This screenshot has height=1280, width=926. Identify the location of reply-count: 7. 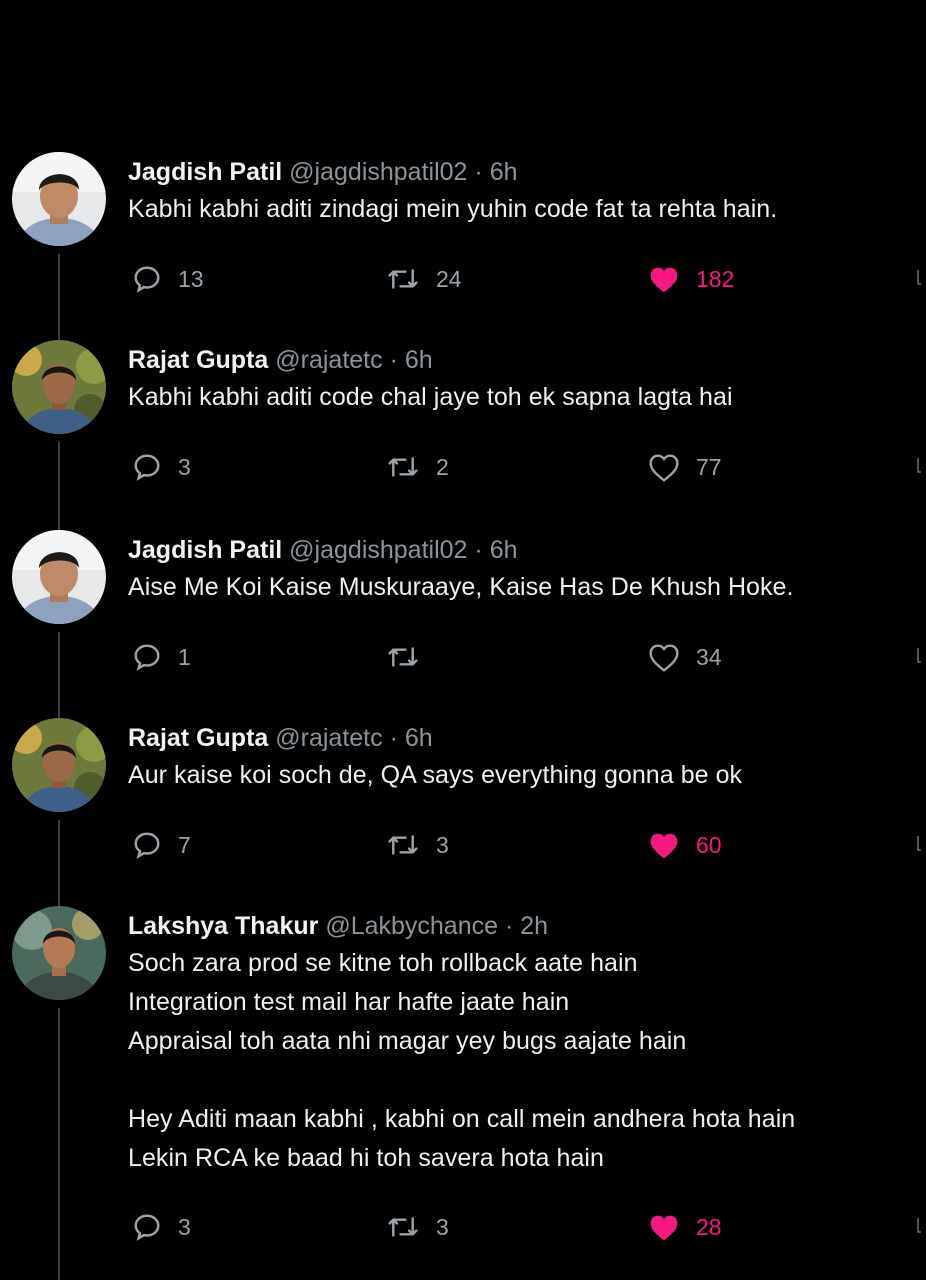
(184, 844).